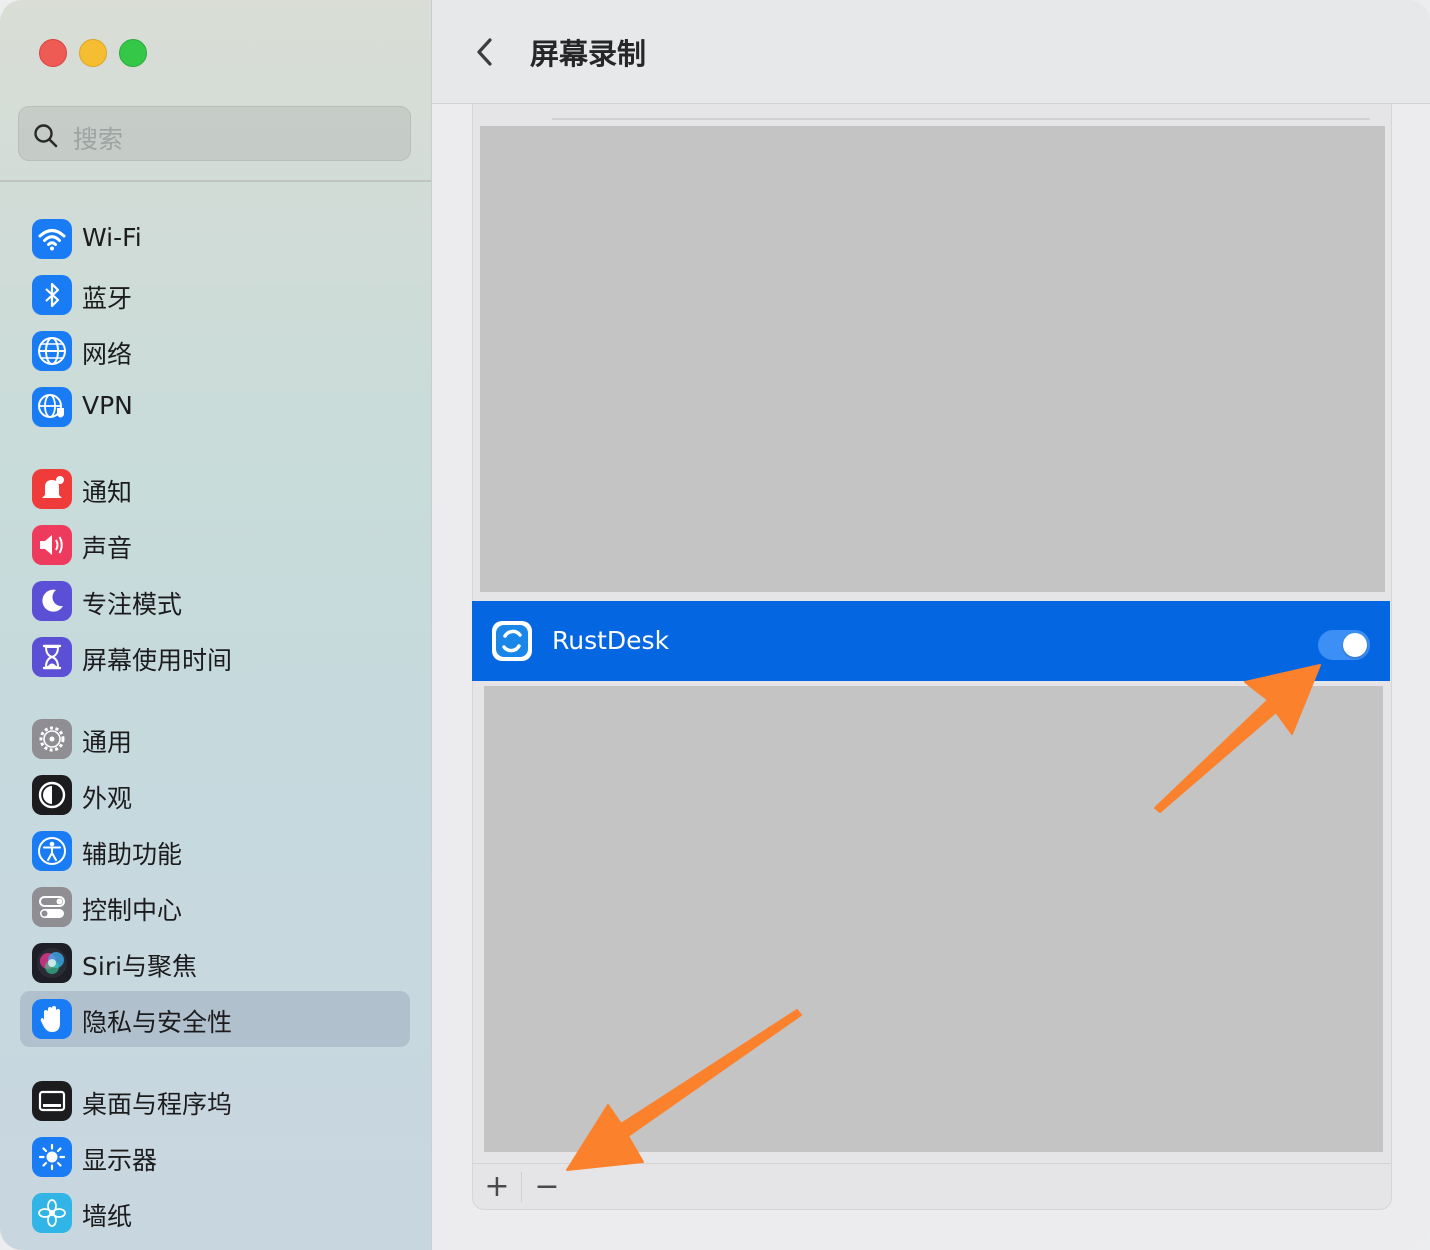 The width and height of the screenshot is (1430, 1250). What do you see at coordinates (684, 1090) in the screenshot?
I see `arrow-to-remove-icon` at bounding box center [684, 1090].